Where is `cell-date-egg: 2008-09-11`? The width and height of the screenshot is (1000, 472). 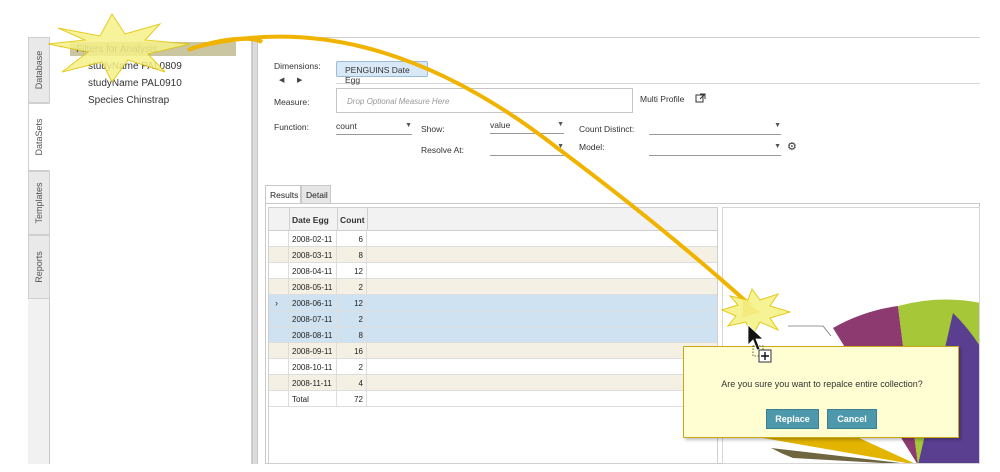 cell-date-egg: 2008-09-11 is located at coordinates (313, 351).